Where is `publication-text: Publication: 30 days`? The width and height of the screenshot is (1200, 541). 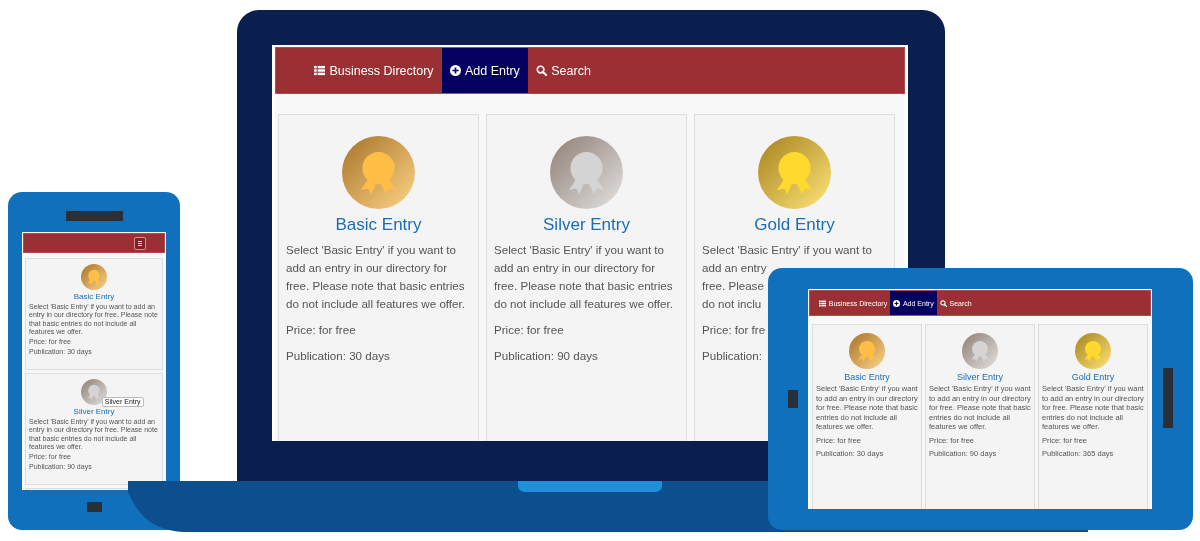 publication-text: Publication: 30 days is located at coordinates (338, 356).